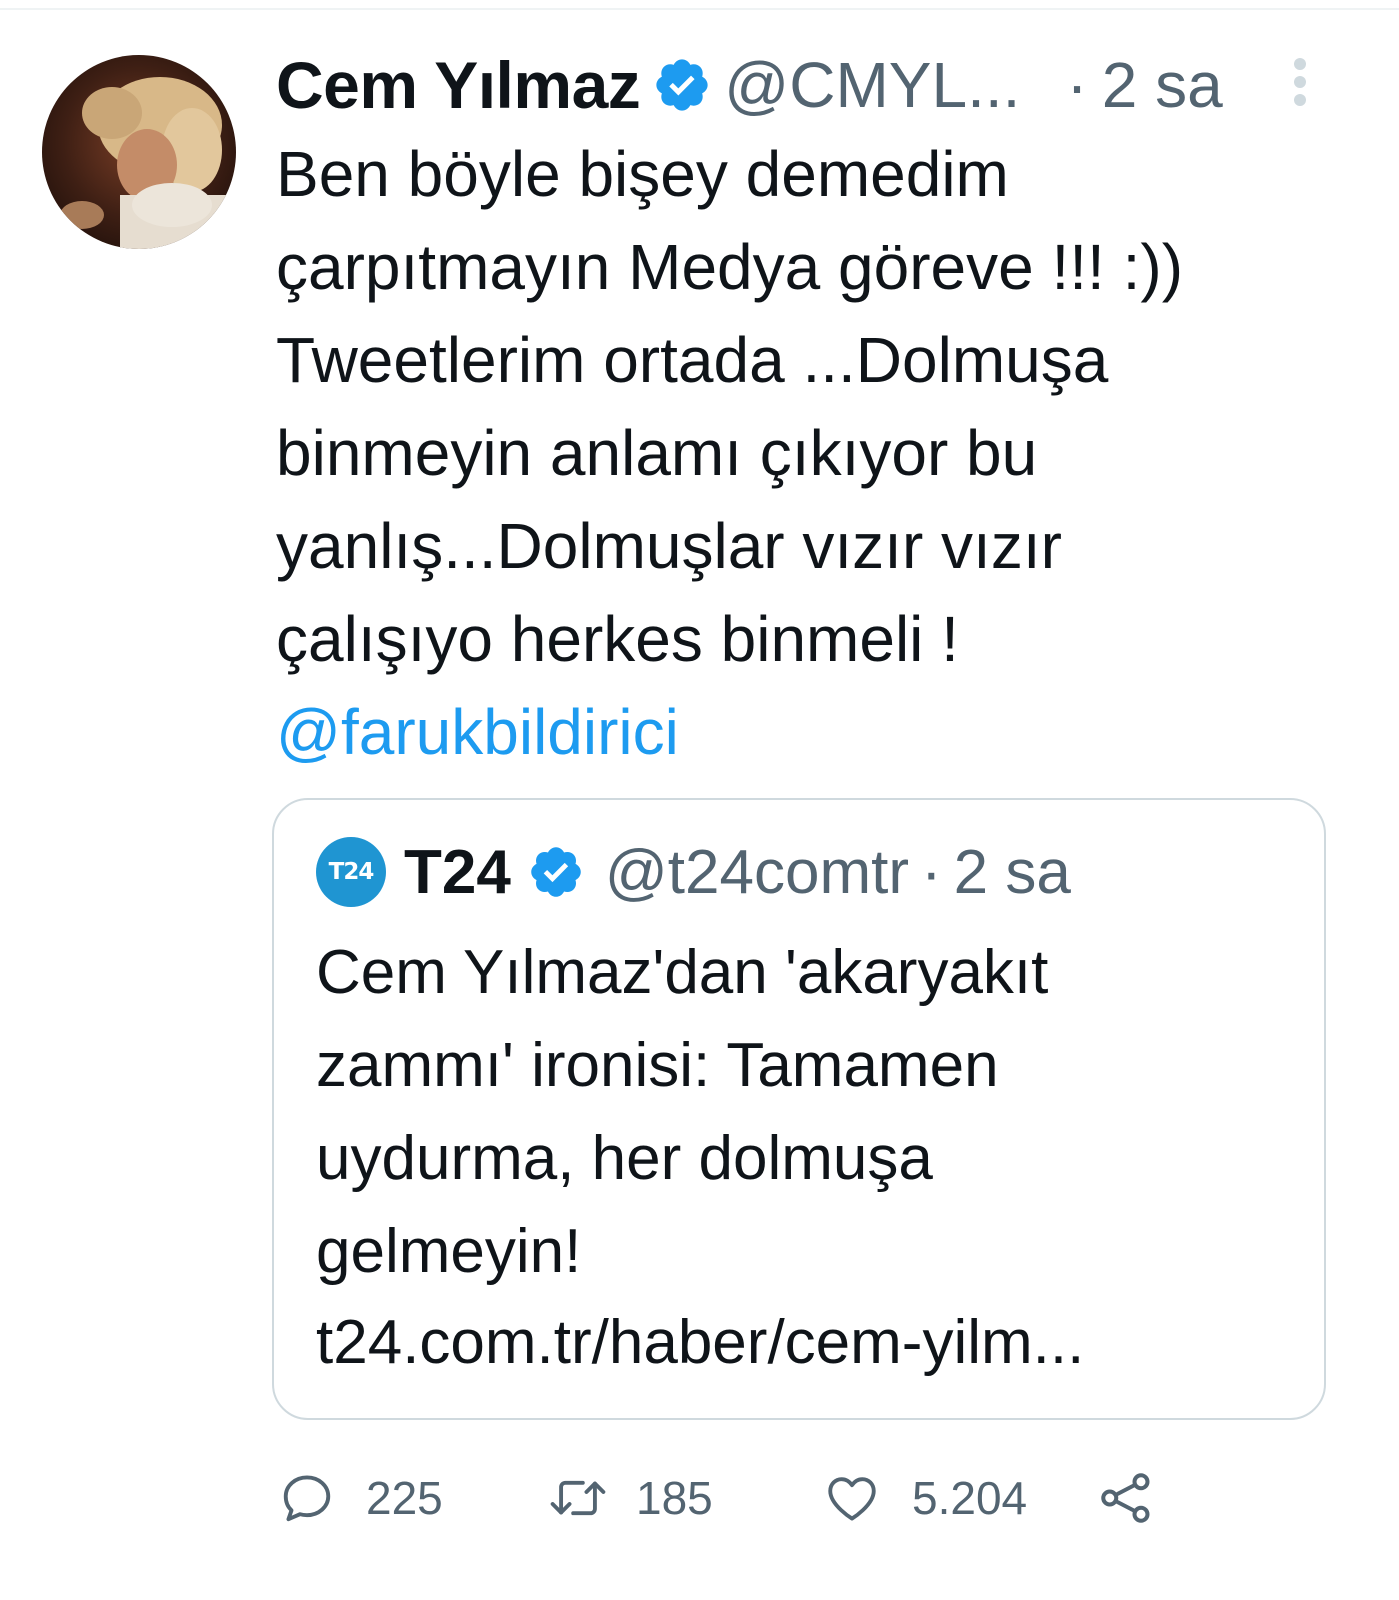 The width and height of the screenshot is (1399, 1600). I want to click on tweet-header: Cem Yılmaz @CMYL... · 2 sa, so click(811, 85).